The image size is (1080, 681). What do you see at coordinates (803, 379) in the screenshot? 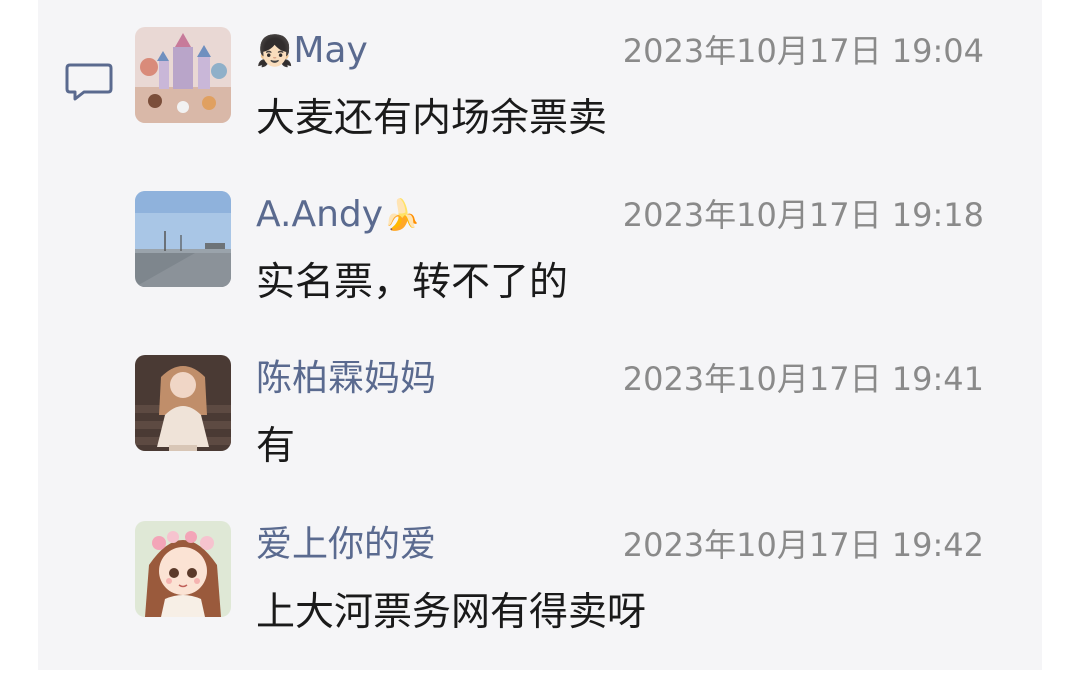
I see `comment-time: 2023年10月17日 19:41` at bounding box center [803, 379].